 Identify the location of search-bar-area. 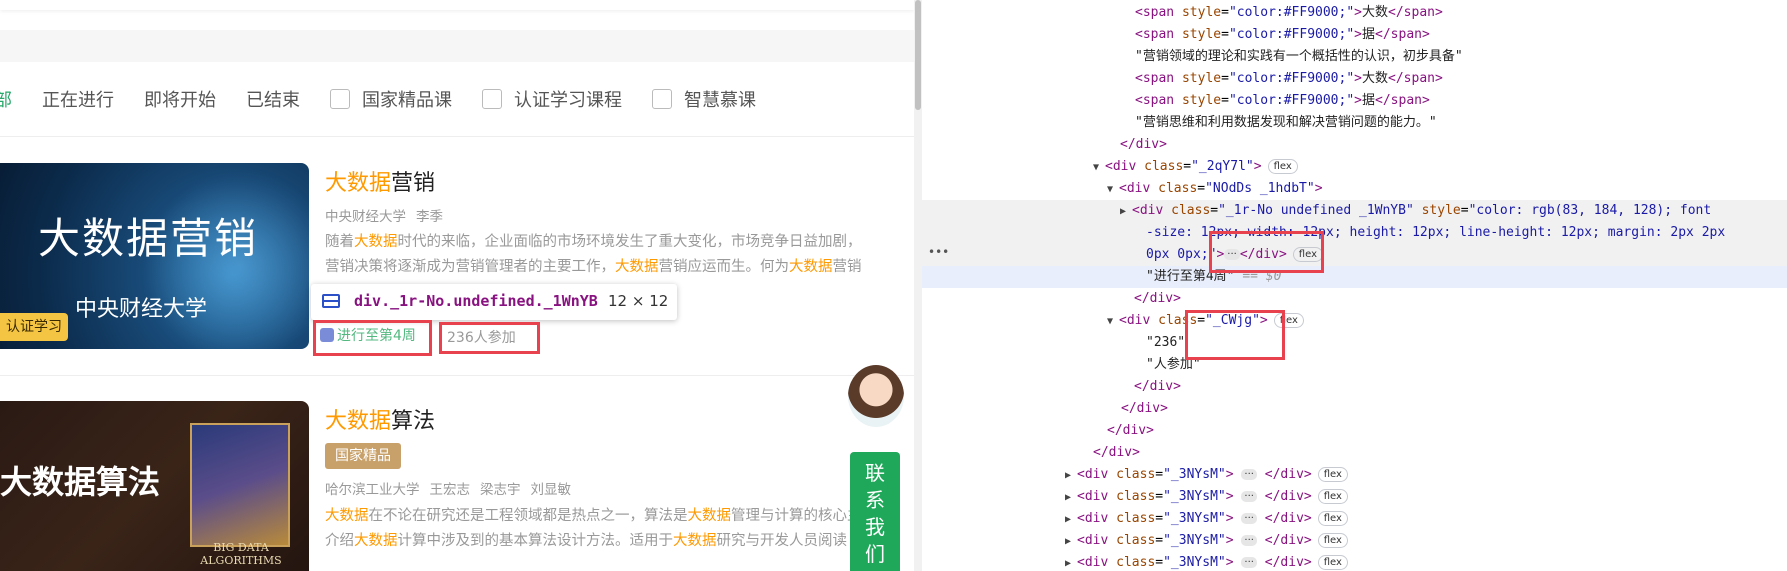
(457, 46).